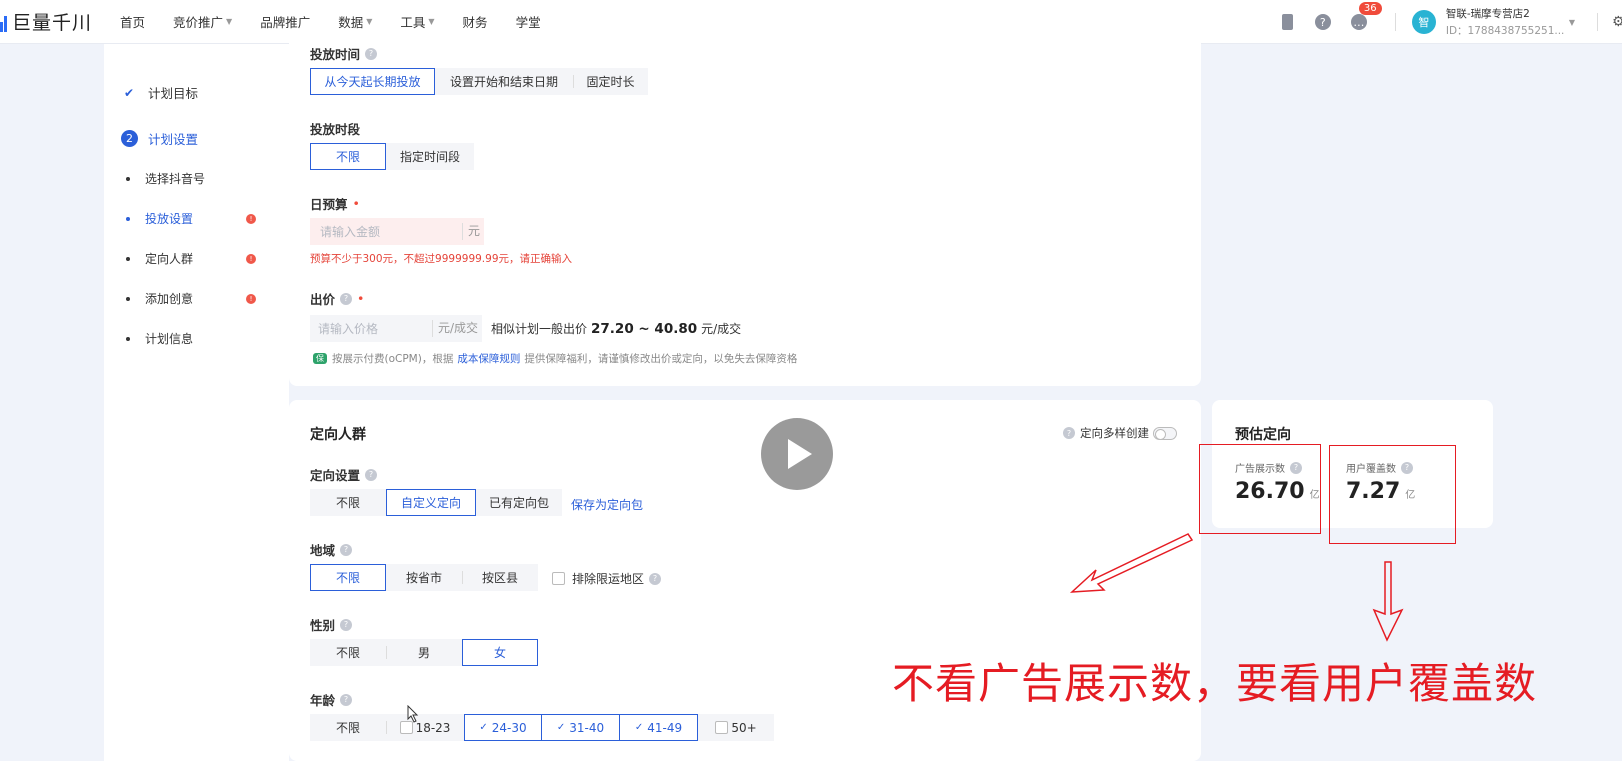 The image size is (1622, 761). What do you see at coordinates (472, 231) in the screenshot?
I see `unit: 元` at bounding box center [472, 231].